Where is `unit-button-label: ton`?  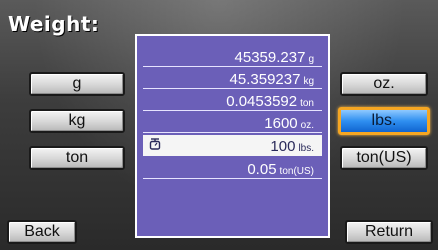
unit-button-label: ton is located at coordinates (77, 157).